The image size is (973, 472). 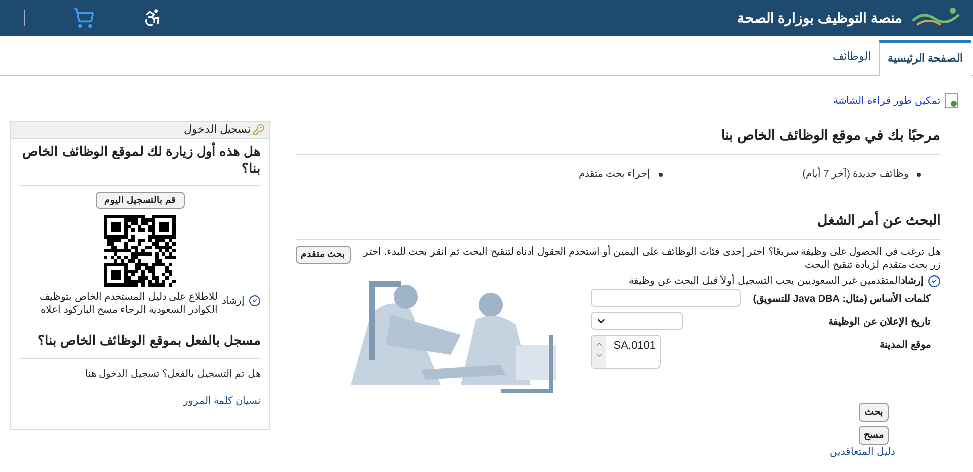 What do you see at coordinates (851, 57) in the screenshot?
I see `tab: الوظائف` at bounding box center [851, 57].